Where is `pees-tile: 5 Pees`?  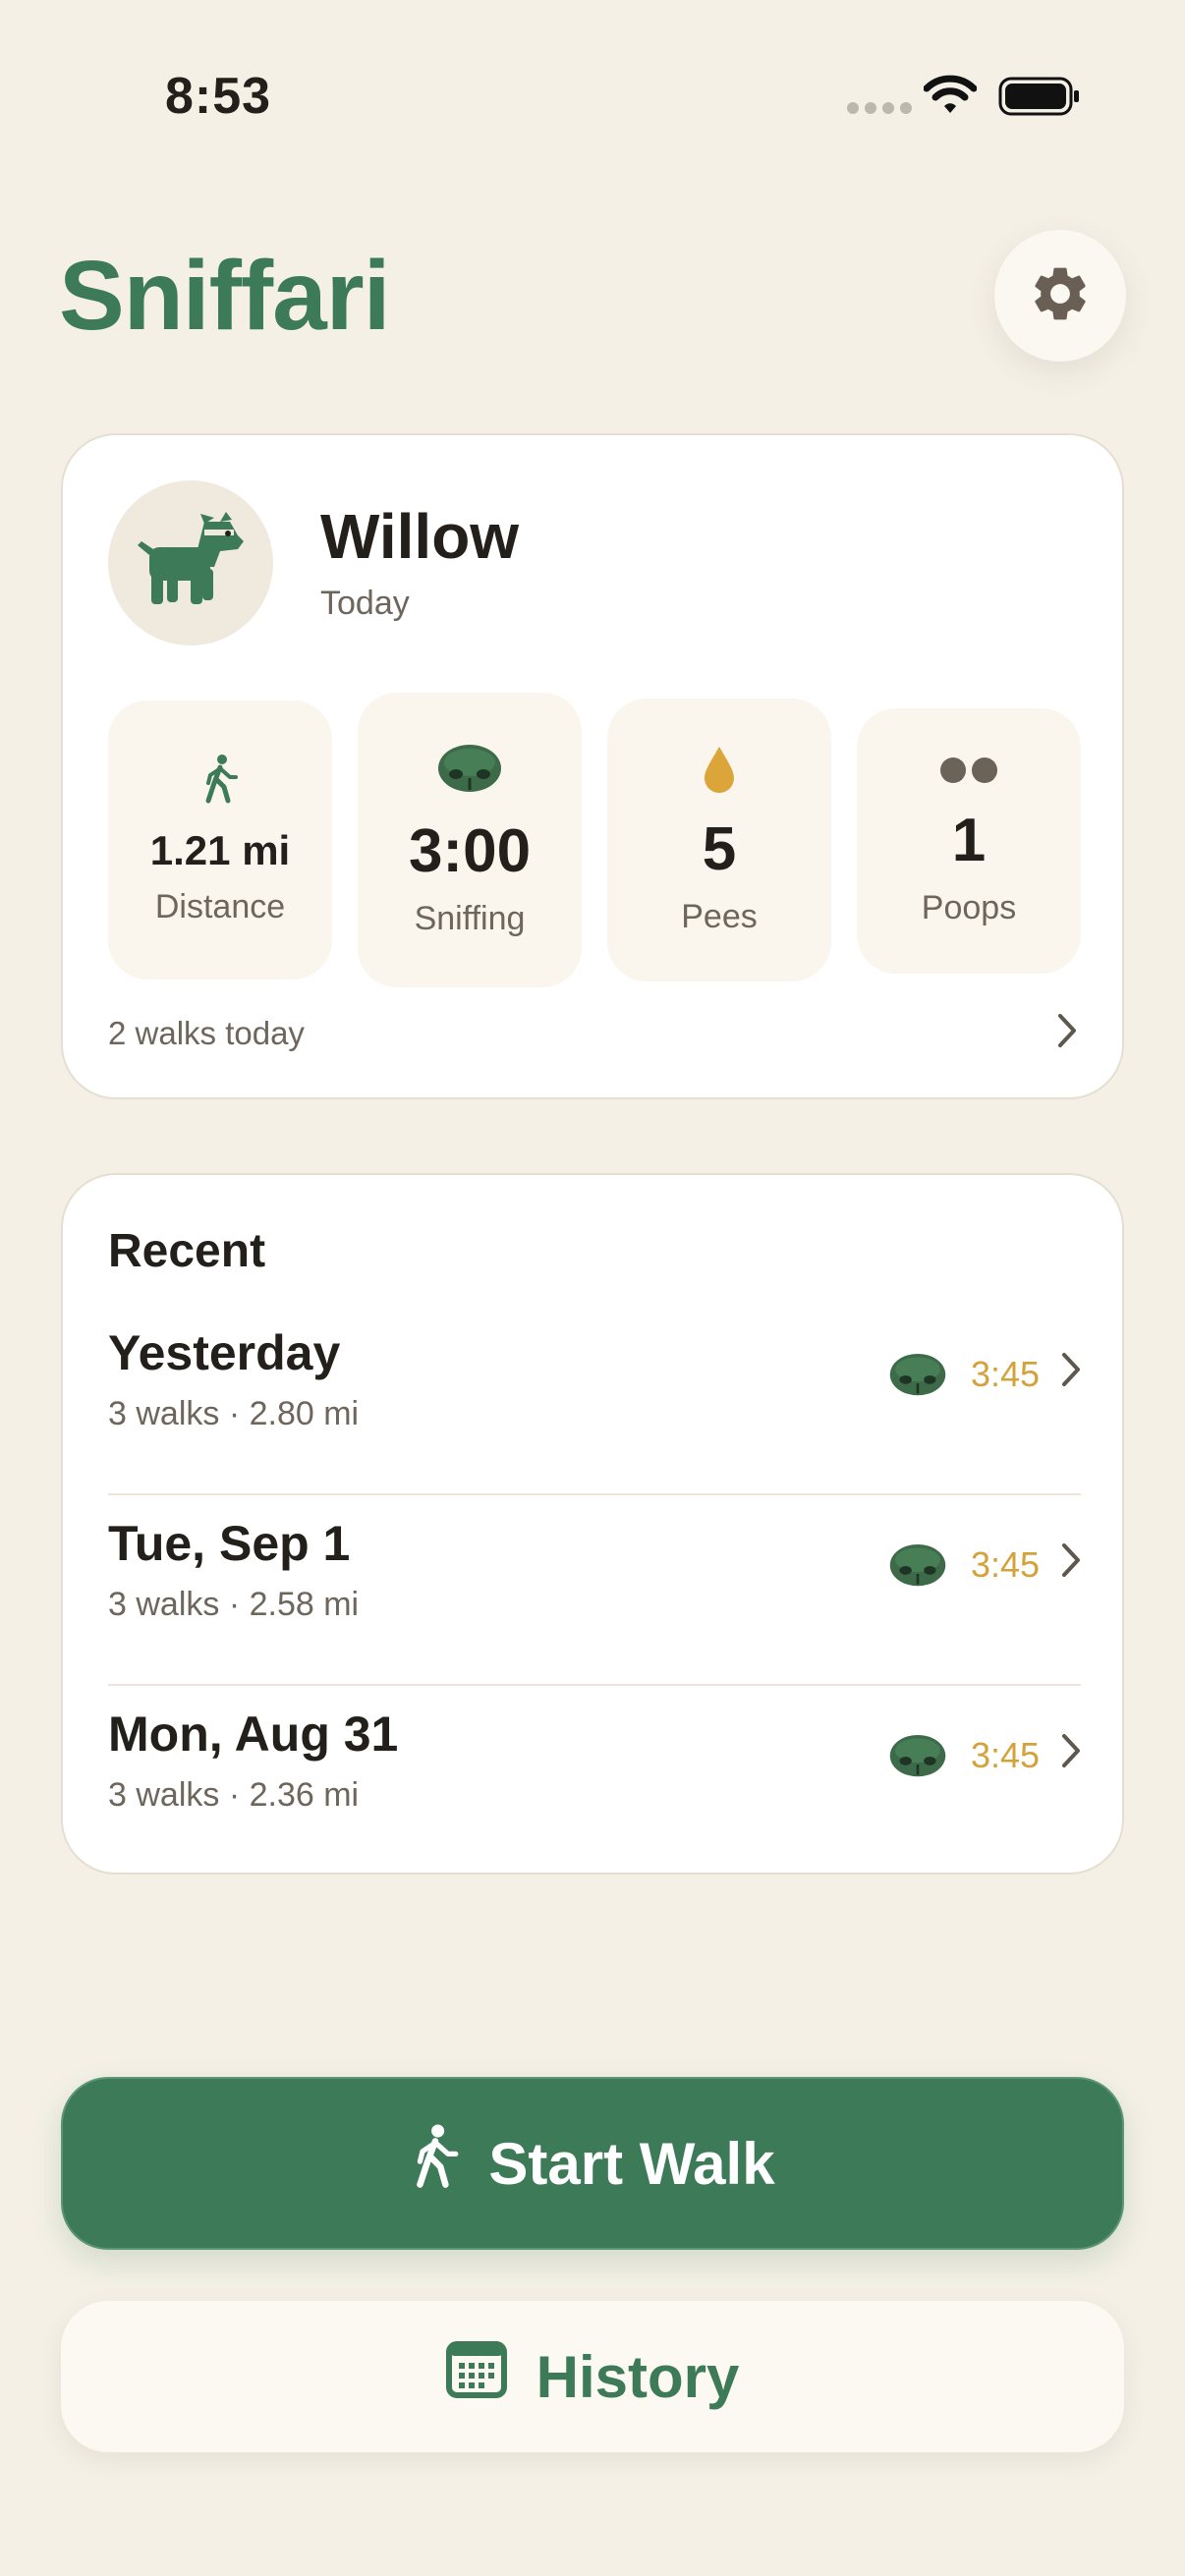 pees-tile: 5 Pees is located at coordinates (719, 840).